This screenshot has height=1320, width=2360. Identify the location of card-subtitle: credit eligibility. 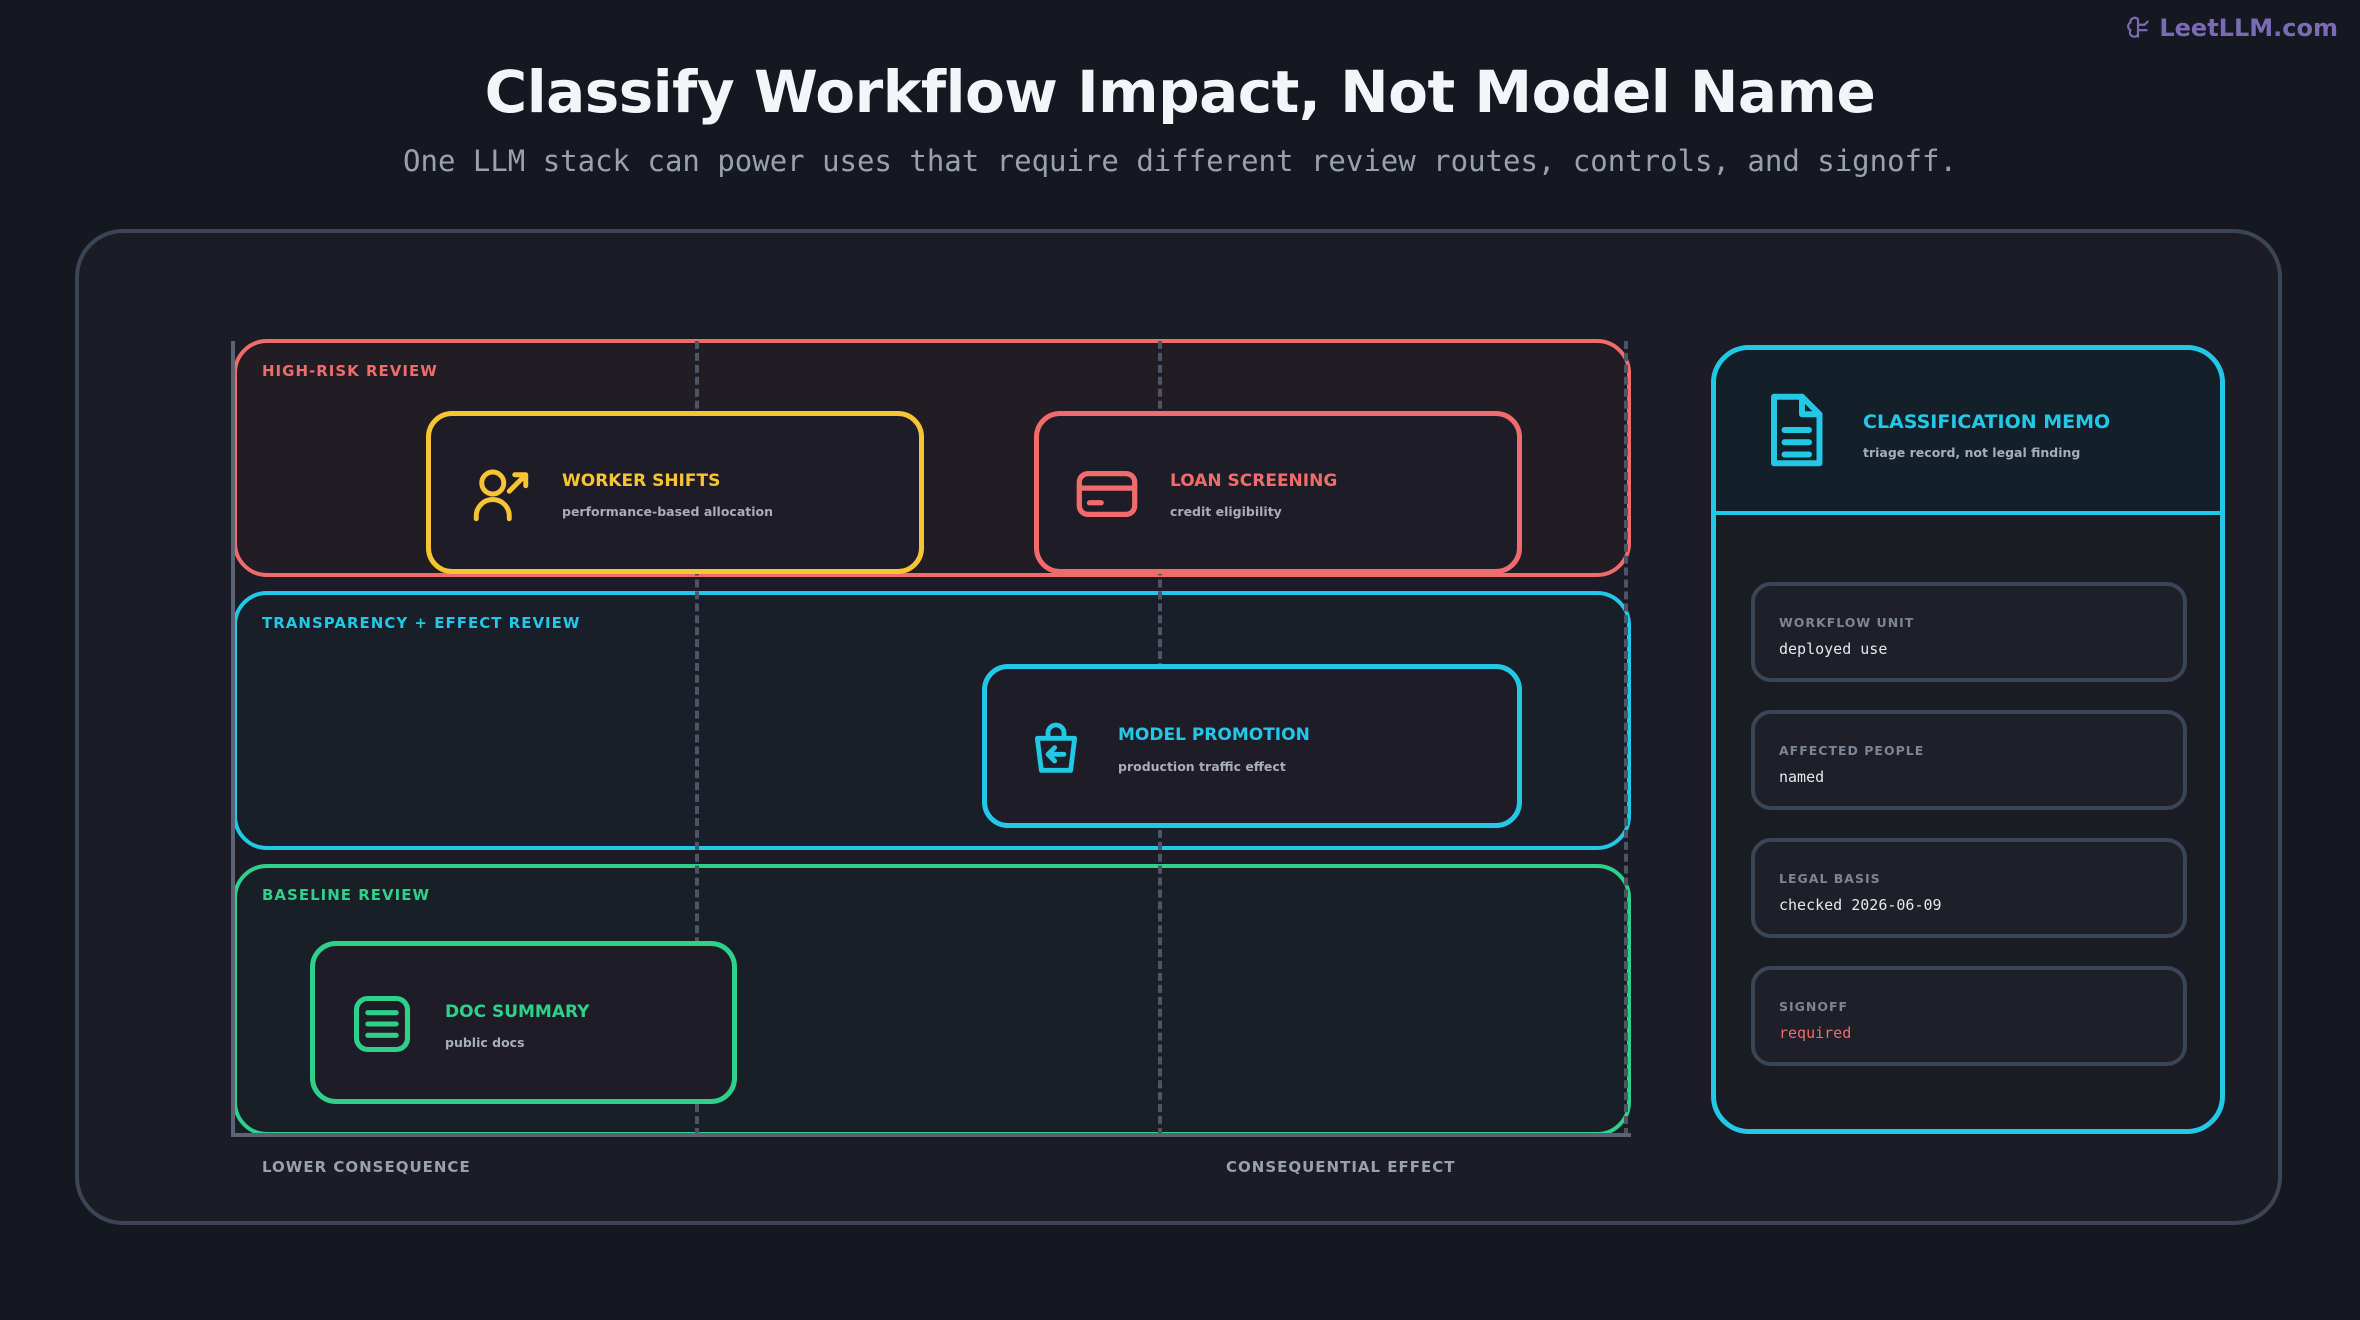
(1226, 511).